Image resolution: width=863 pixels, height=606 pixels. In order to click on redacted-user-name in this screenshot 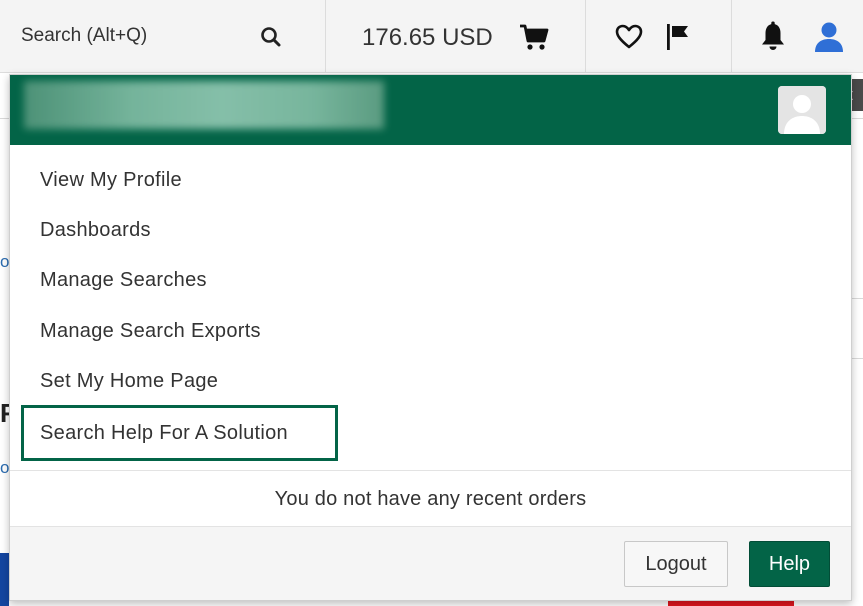, I will do `click(204, 105)`.